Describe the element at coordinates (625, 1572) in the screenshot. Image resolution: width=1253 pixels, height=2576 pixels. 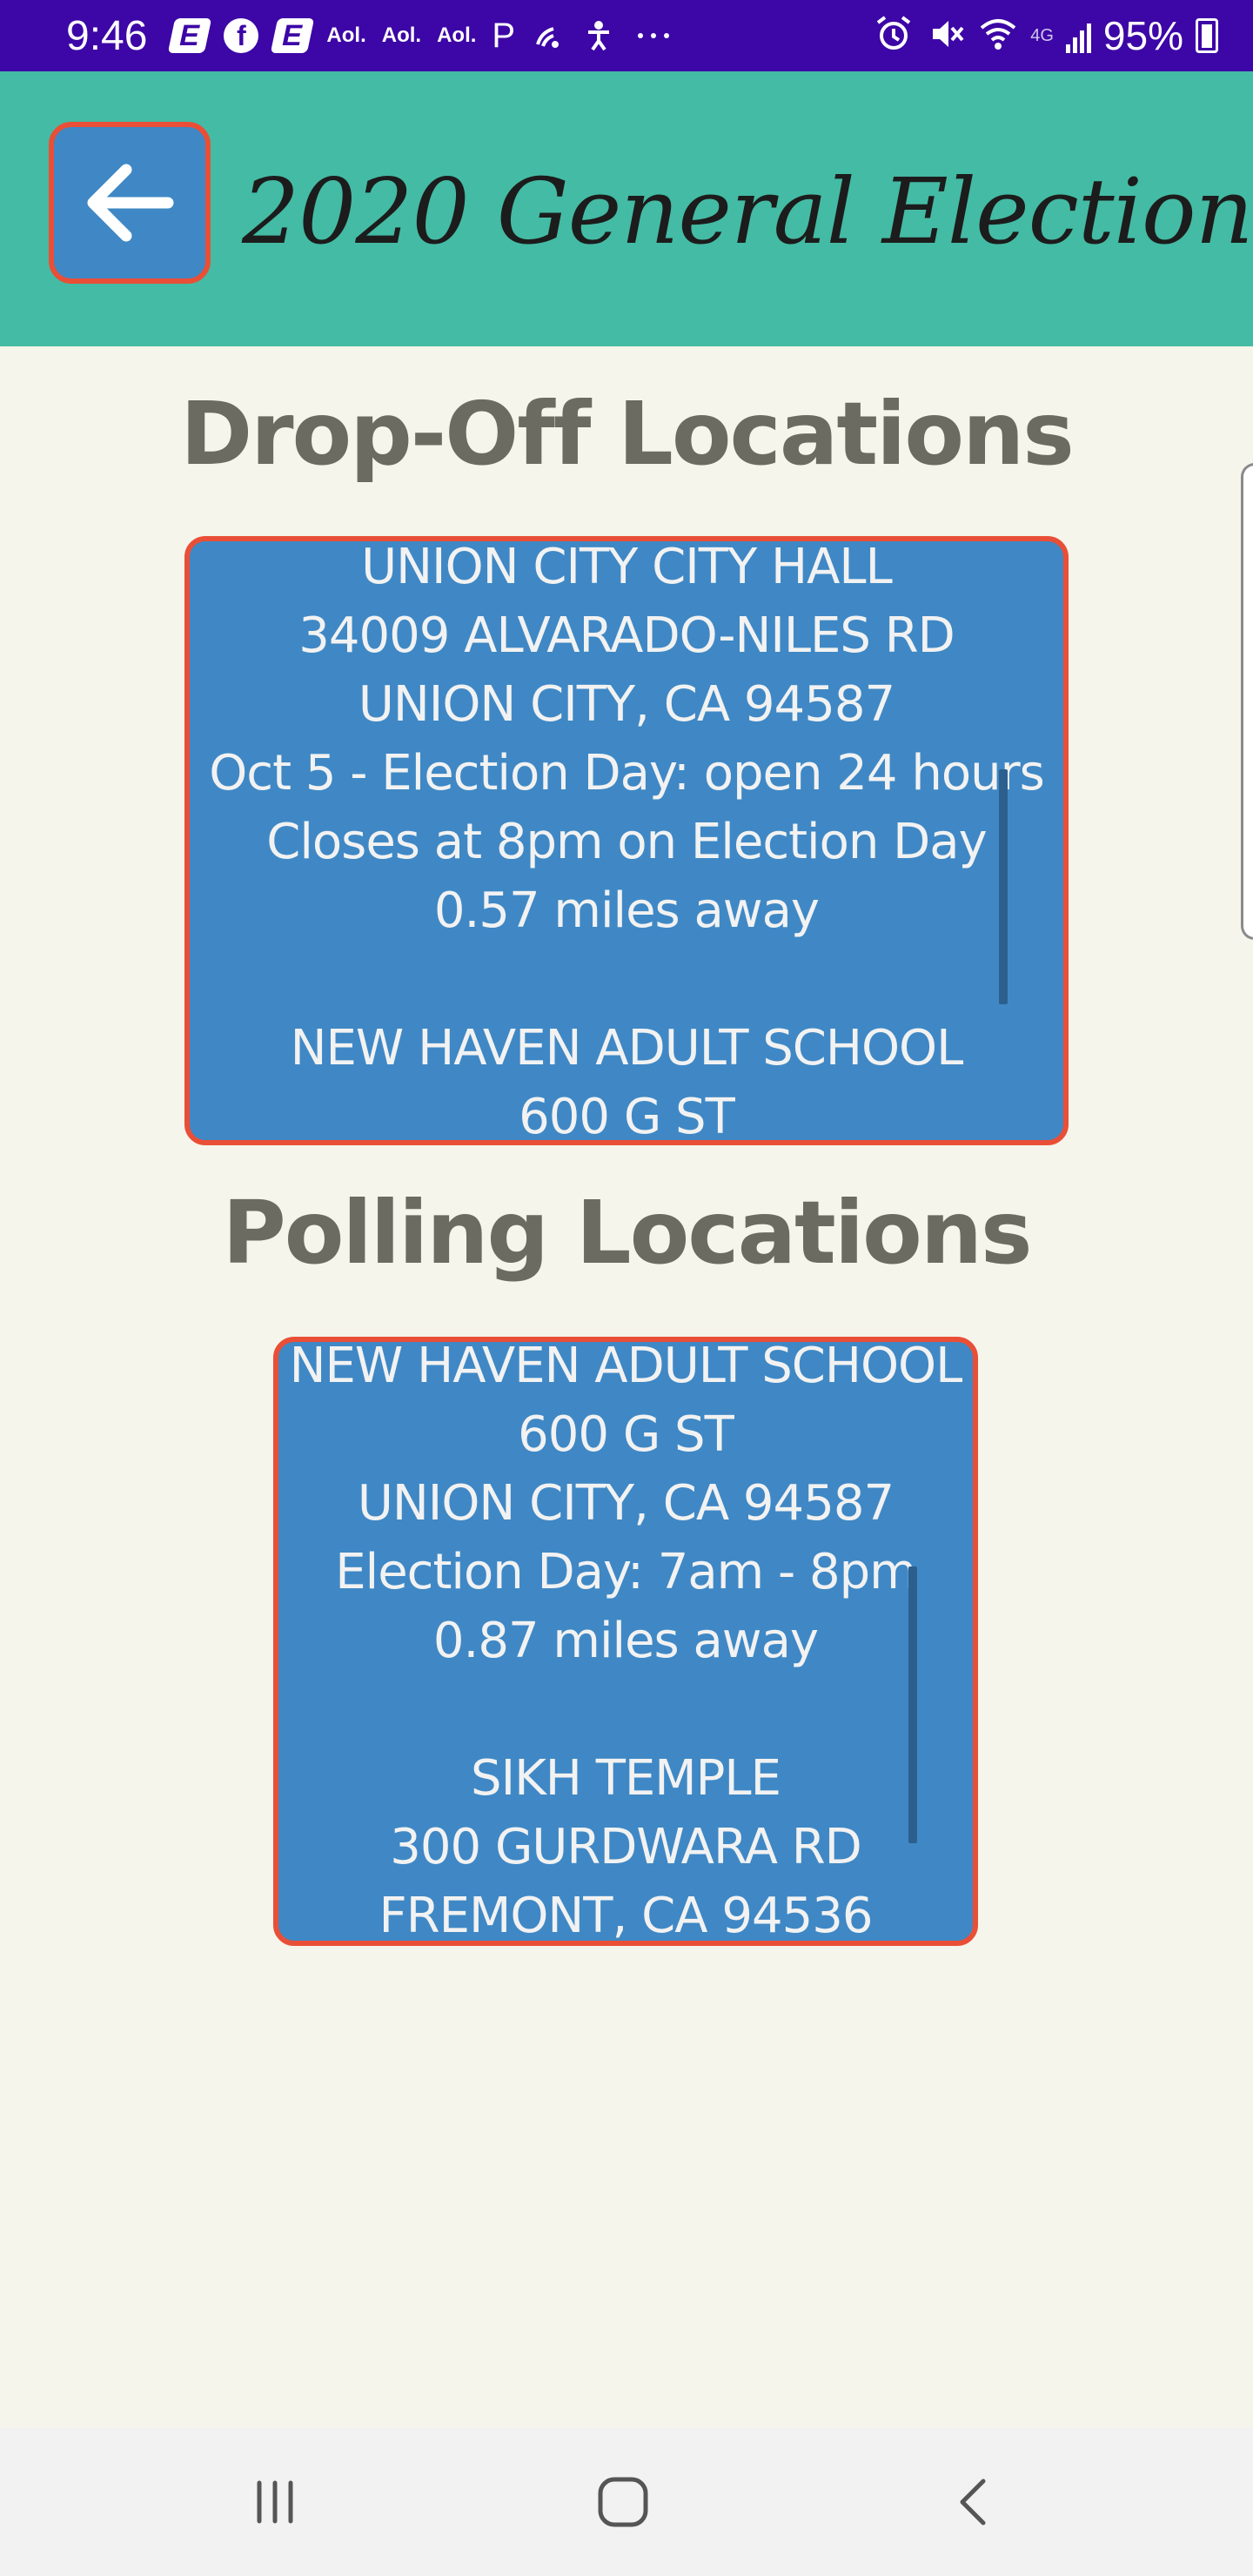
I see `list-item: Election Day: 7am - 8pm` at that location.